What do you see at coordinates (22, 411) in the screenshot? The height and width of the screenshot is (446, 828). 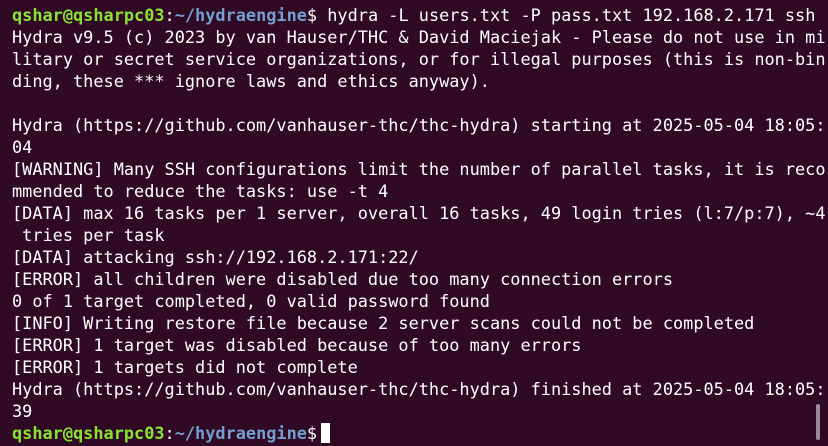 I see `output-line: 39` at bounding box center [22, 411].